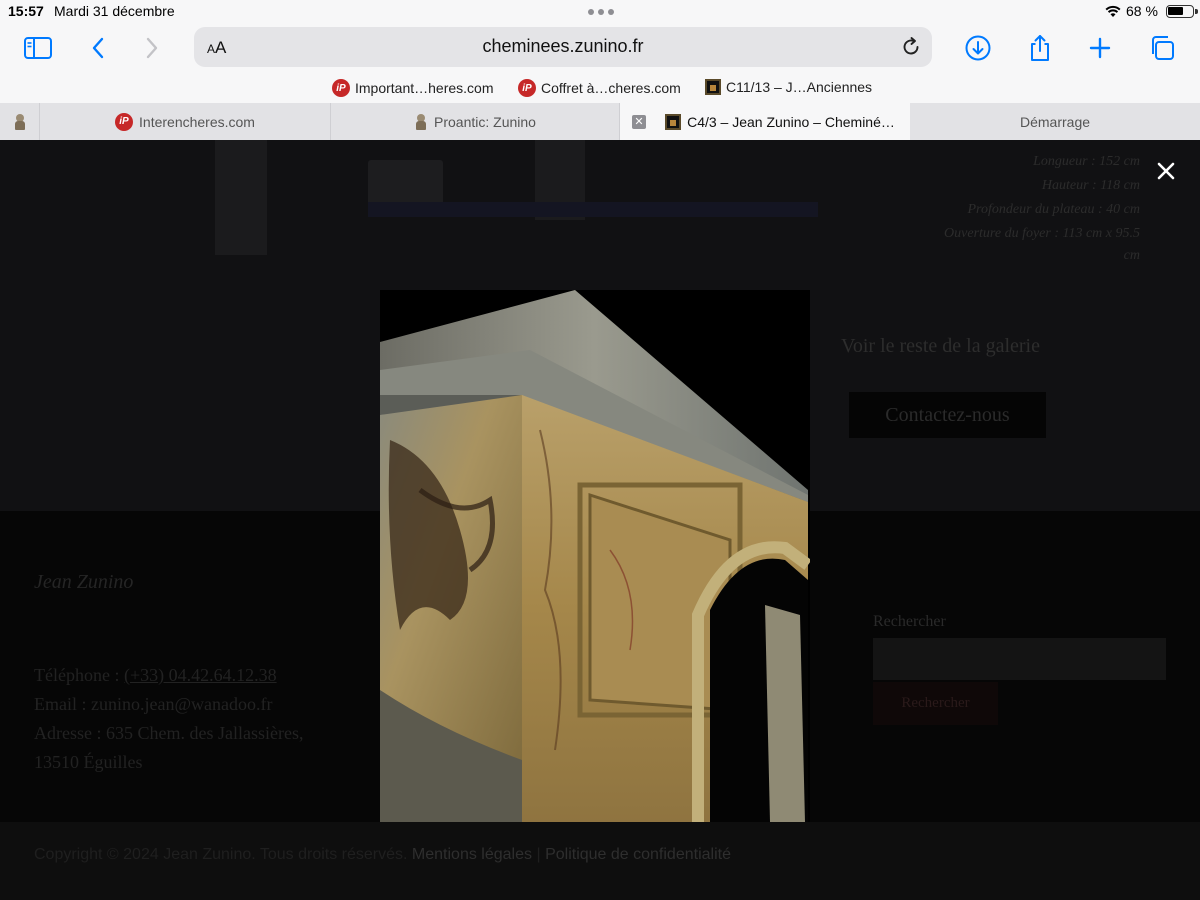  What do you see at coordinates (1113, 11) in the screenshot?
I see `wifi-icon` at bounding box center [1113, 11].